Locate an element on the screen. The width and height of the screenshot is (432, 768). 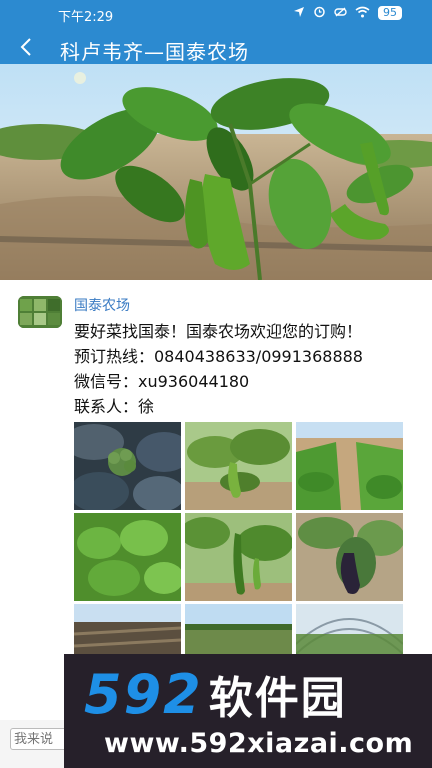
wifi-icon is located at coordinates (362, 13).